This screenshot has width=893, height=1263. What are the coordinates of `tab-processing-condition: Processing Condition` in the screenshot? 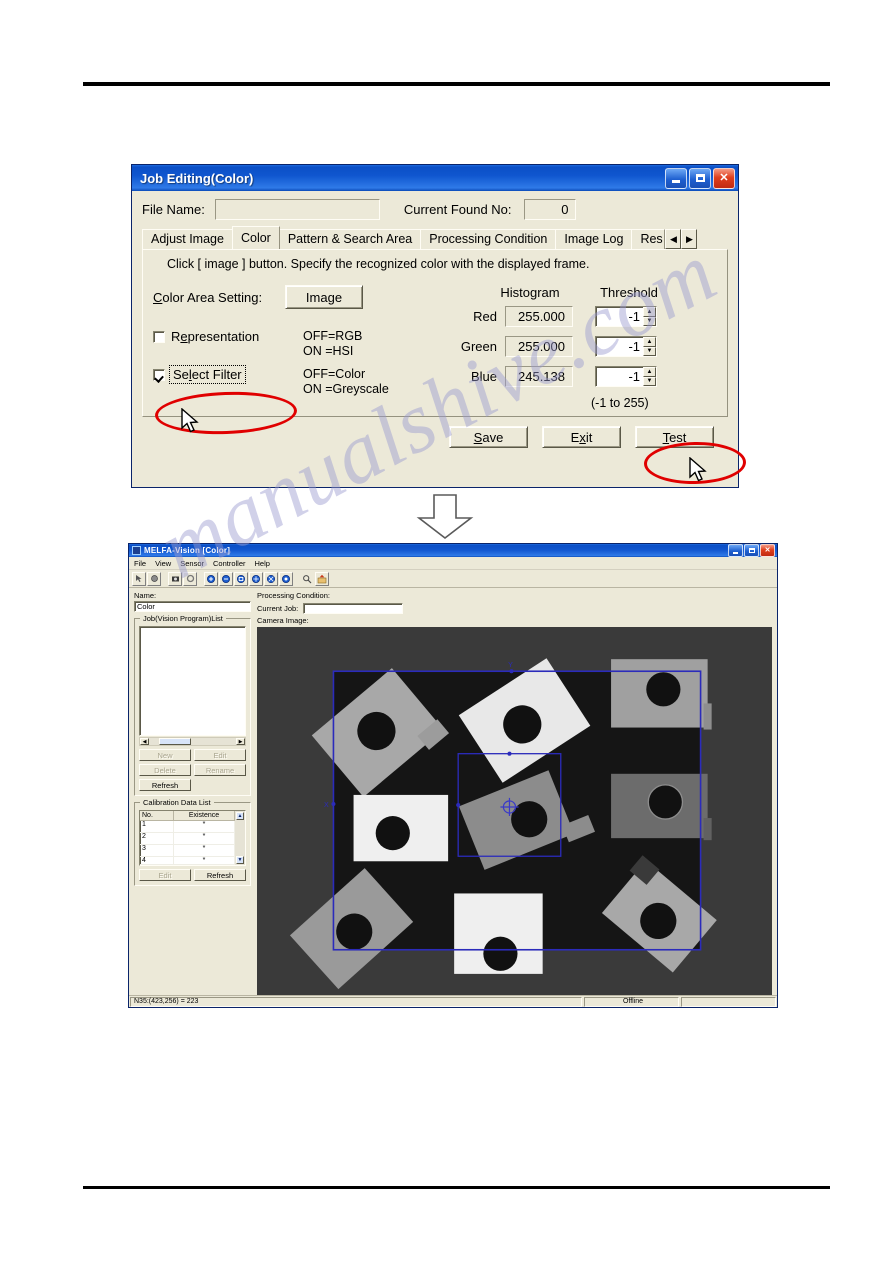 It's located at (488, 239).